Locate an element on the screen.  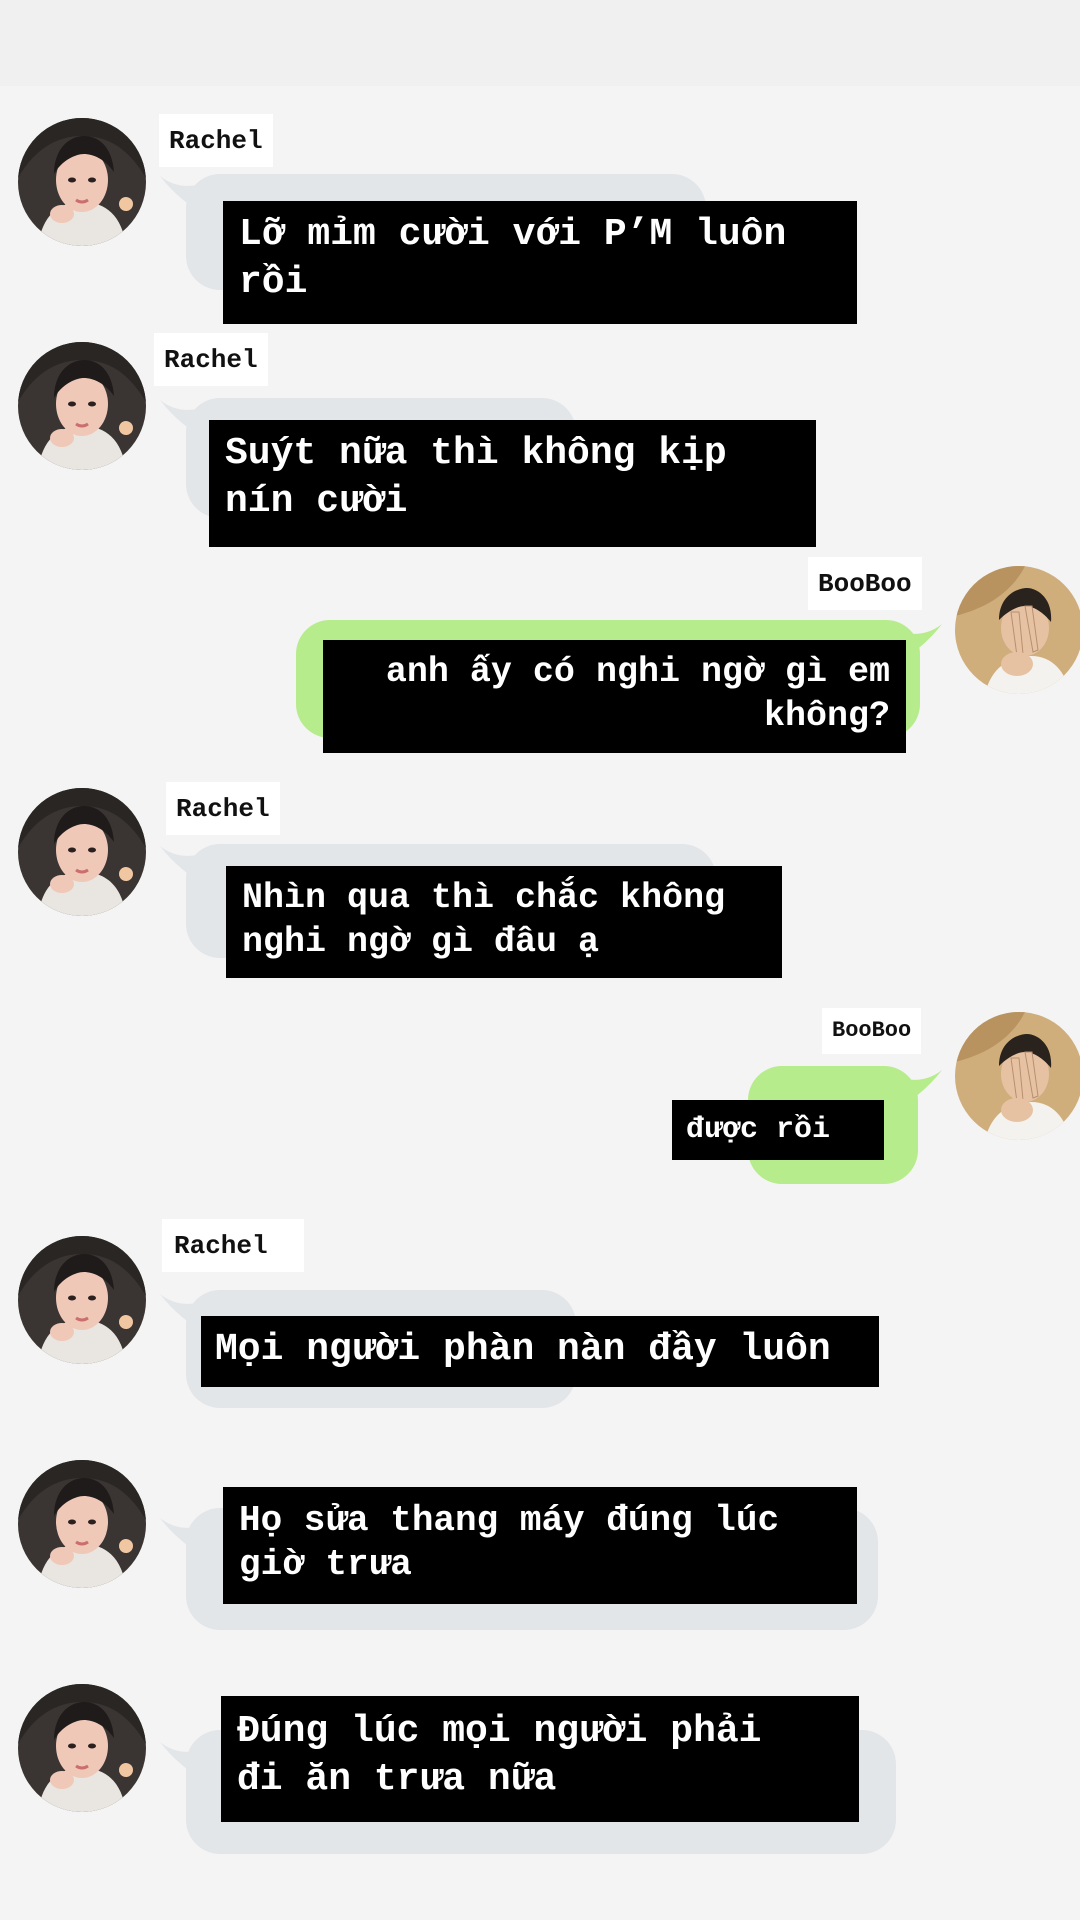
message-text: Họ sửa thang máy đúng lúc giờ trưa is located at coordinates (540, 1545).